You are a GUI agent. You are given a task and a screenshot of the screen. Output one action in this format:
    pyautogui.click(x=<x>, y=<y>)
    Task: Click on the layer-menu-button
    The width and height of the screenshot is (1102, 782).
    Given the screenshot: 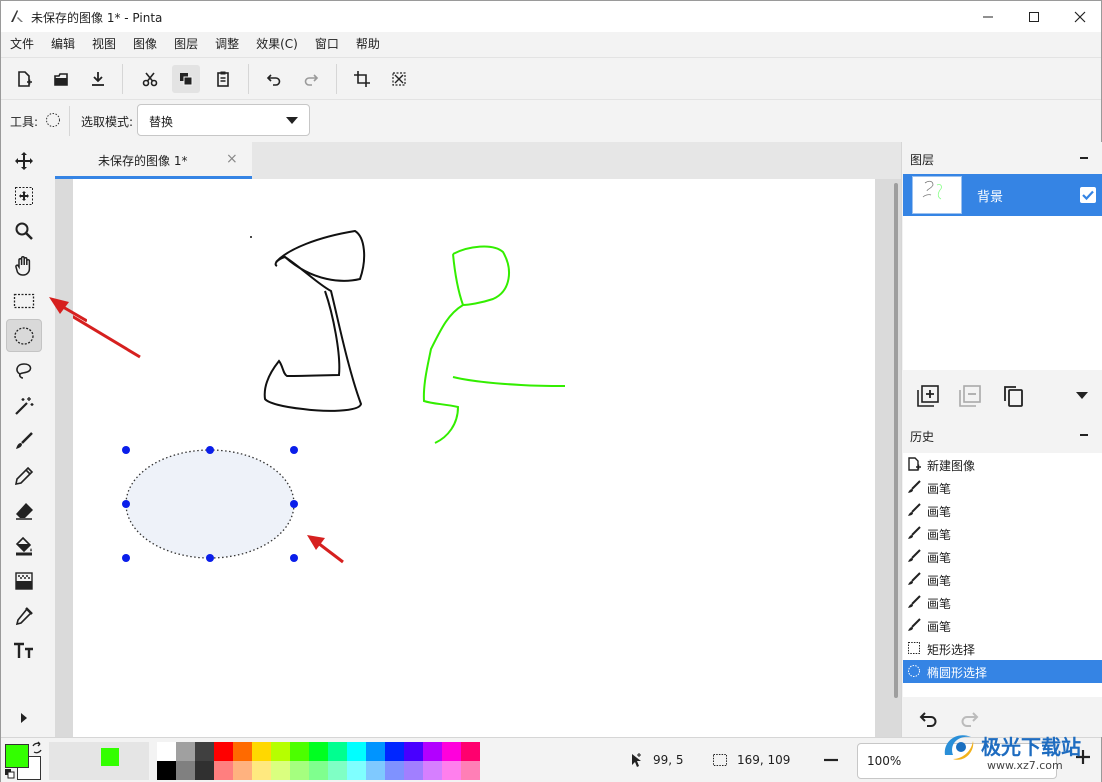 What is the action you would take?
    pyautogui.click(x=1082, y=396)
    